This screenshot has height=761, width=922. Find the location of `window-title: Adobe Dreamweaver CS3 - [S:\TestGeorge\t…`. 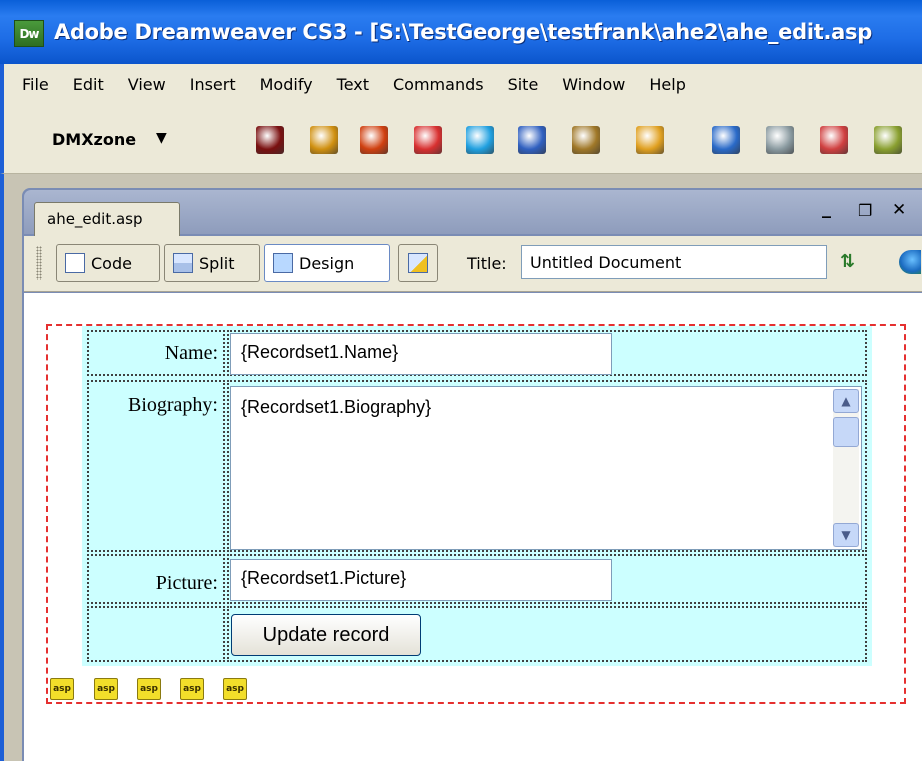

window-title: Adobe Dreamweaver CS3 - [S:\TestGeorge\t… is located at coordinates (463, 32).